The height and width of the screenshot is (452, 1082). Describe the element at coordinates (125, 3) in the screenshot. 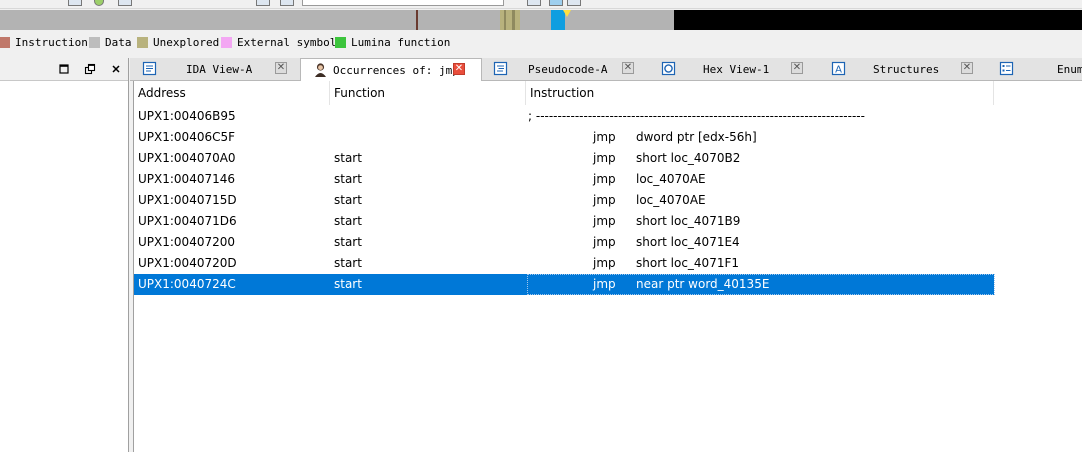

I see `toolbar-window-icon` at that location.